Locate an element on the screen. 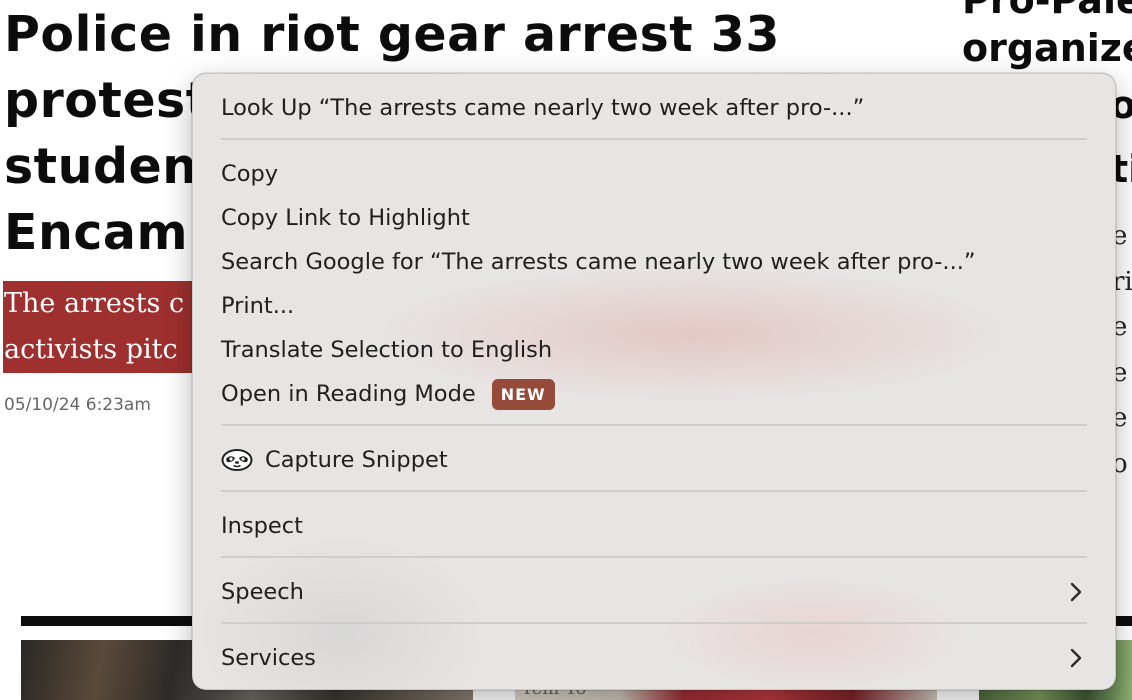 The width and height of the screenshot is (1132, 700). side-article-headline: Pro-Pale organize o ti is located at coordinates (1047, 95).